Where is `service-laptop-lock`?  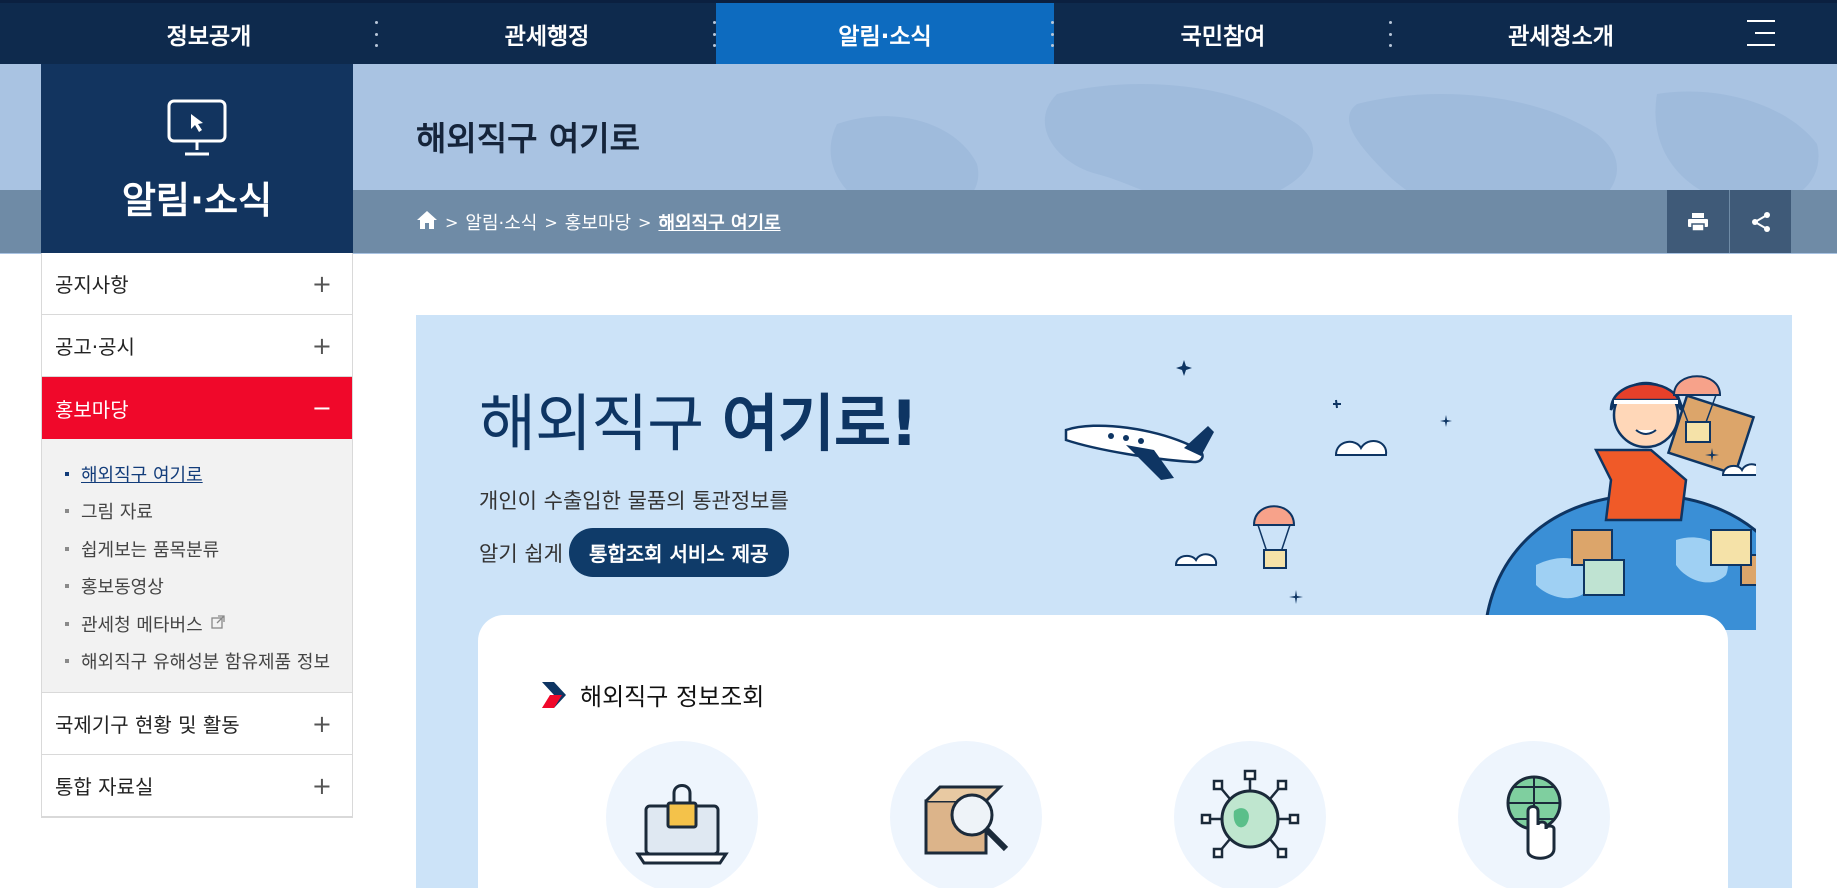 service-laptop-lock is located at coordinates (682, 814).